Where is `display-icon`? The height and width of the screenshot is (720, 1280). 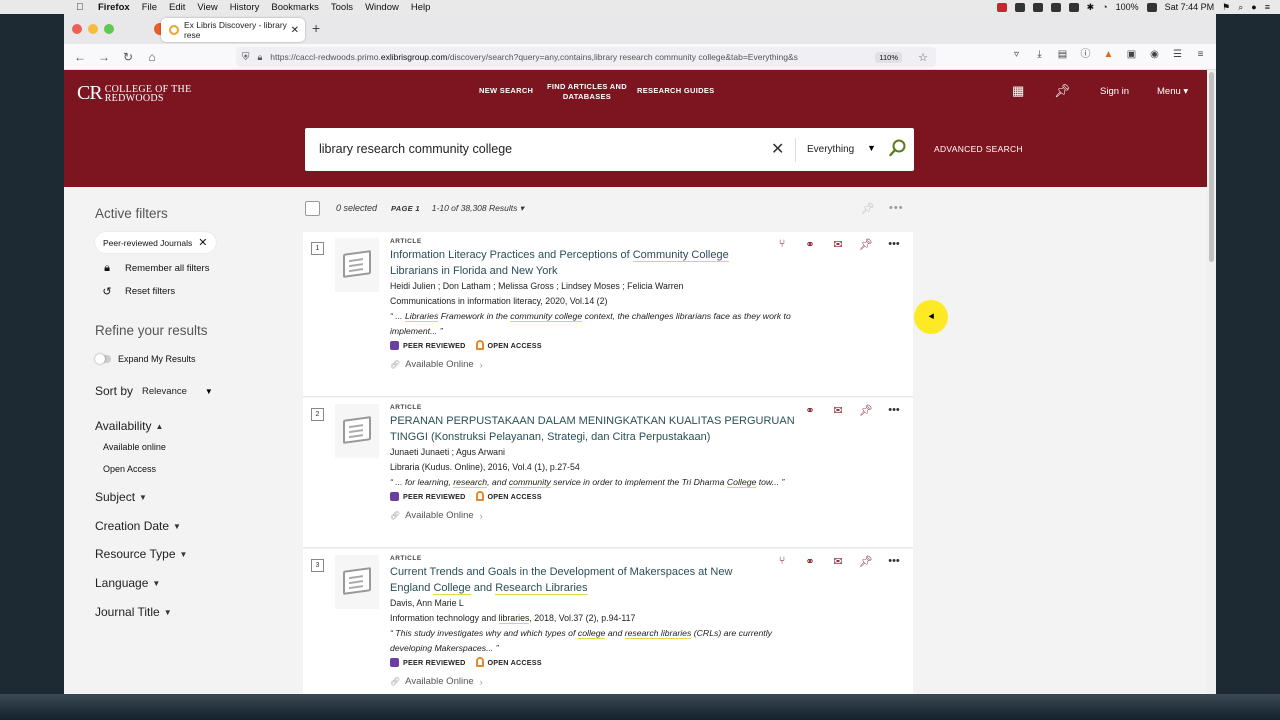
display-icon is located at coordinates (1073, 7).